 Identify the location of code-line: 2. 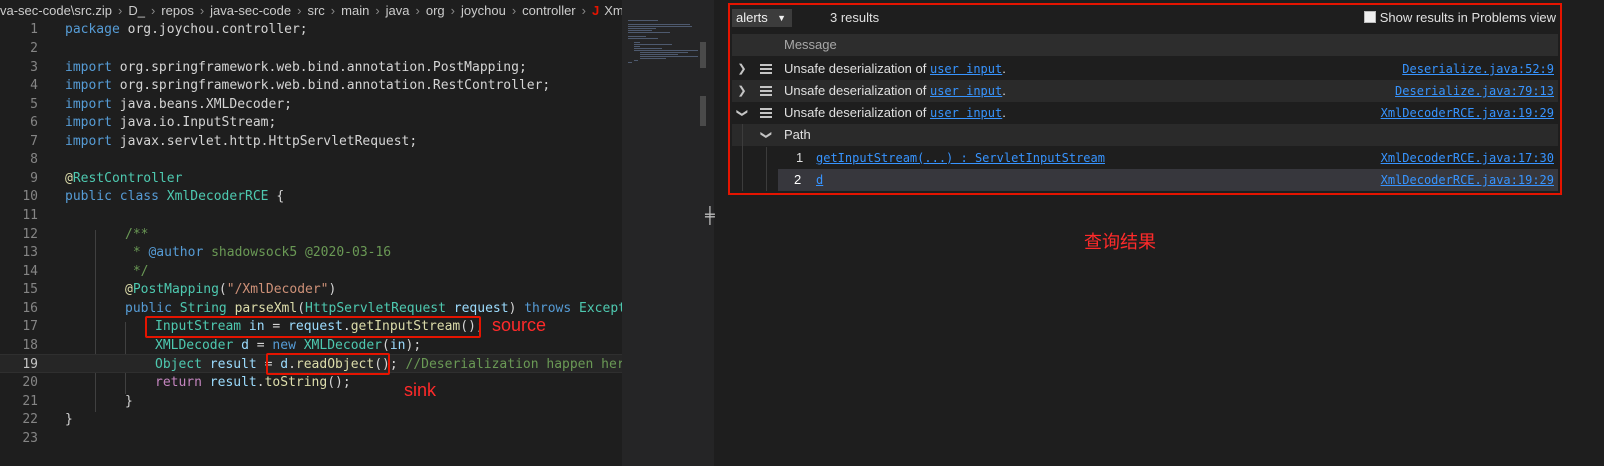
(311, 48).